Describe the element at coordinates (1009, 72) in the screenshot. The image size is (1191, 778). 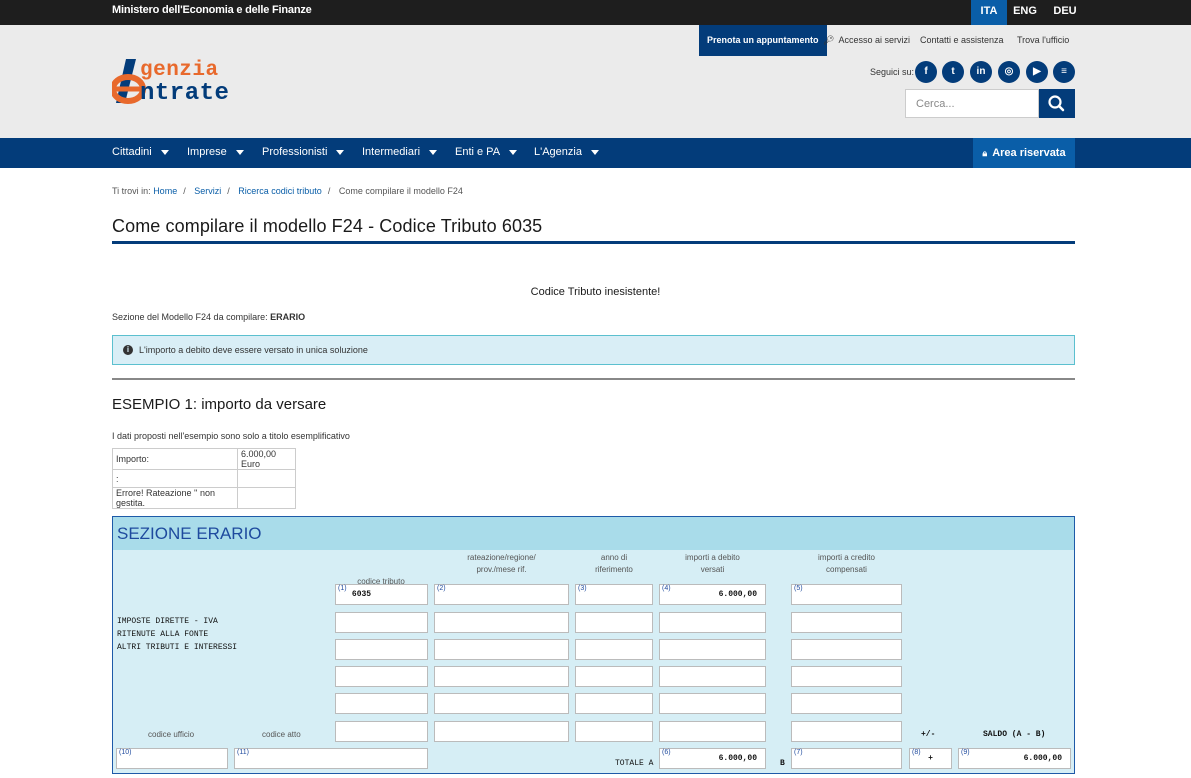
I see `instagram-icon: ◎` at that location.